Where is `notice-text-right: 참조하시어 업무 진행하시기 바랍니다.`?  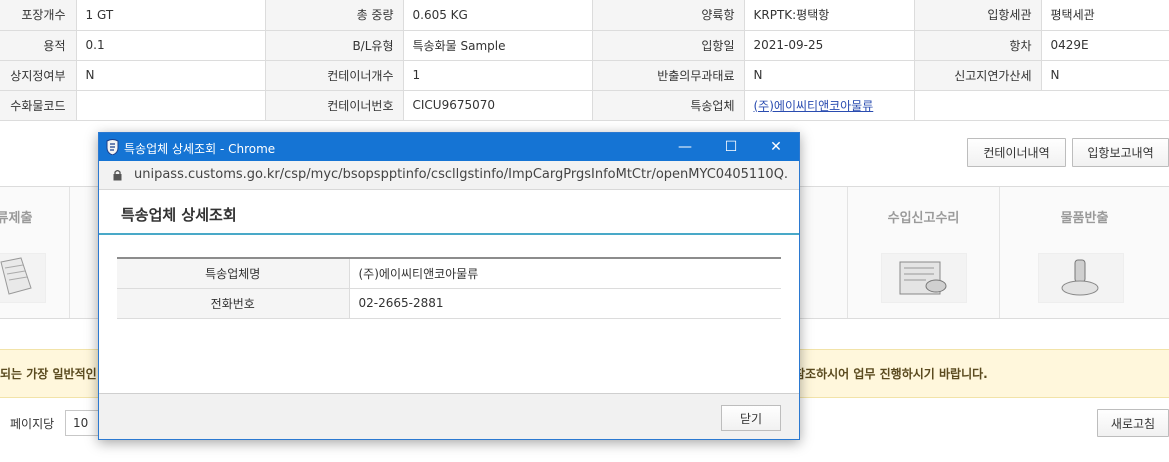
notice-text-right: 참조하시어 업무 진행하시기 바랍니다. is located at coordinates (891, 374).